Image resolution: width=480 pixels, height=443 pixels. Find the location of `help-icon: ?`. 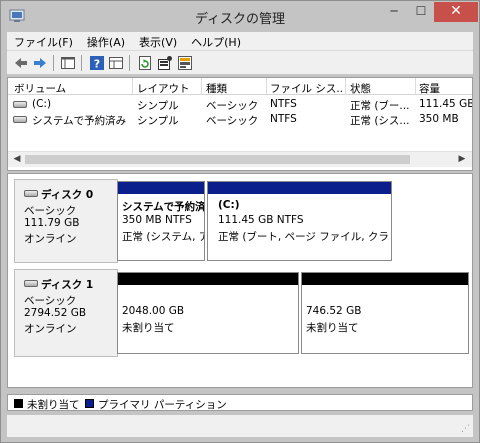

help-icon: ? is located at coordinates (97, 63).